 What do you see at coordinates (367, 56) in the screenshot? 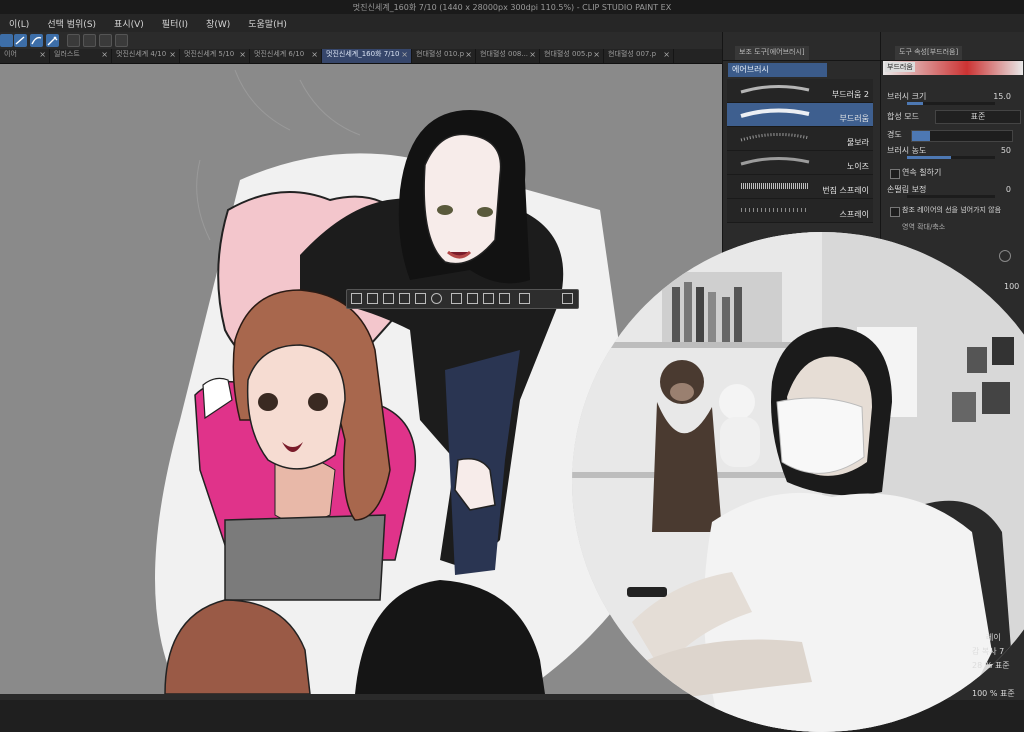
I see `tab-doc-active: 멋진신세계_160화 7/10 ×` at bounding box center [367, 56].